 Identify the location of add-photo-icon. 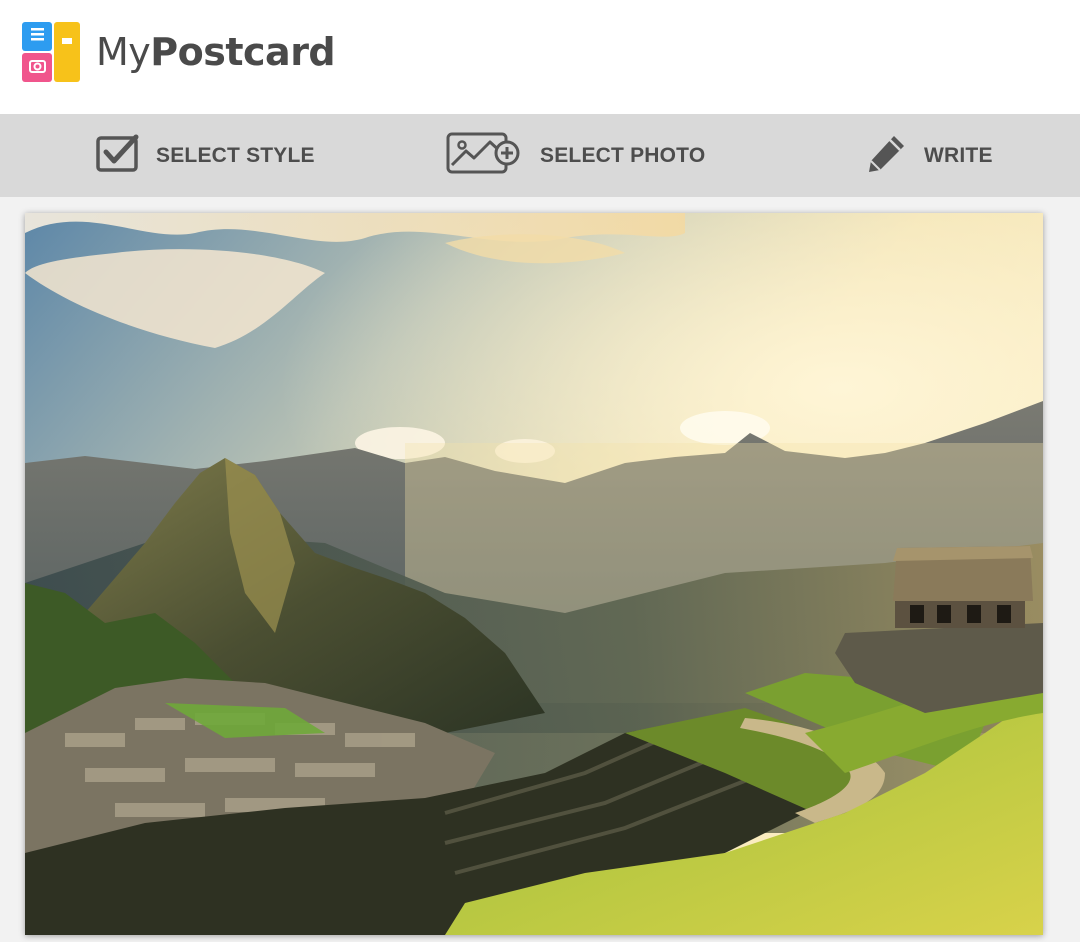
(483, 155).